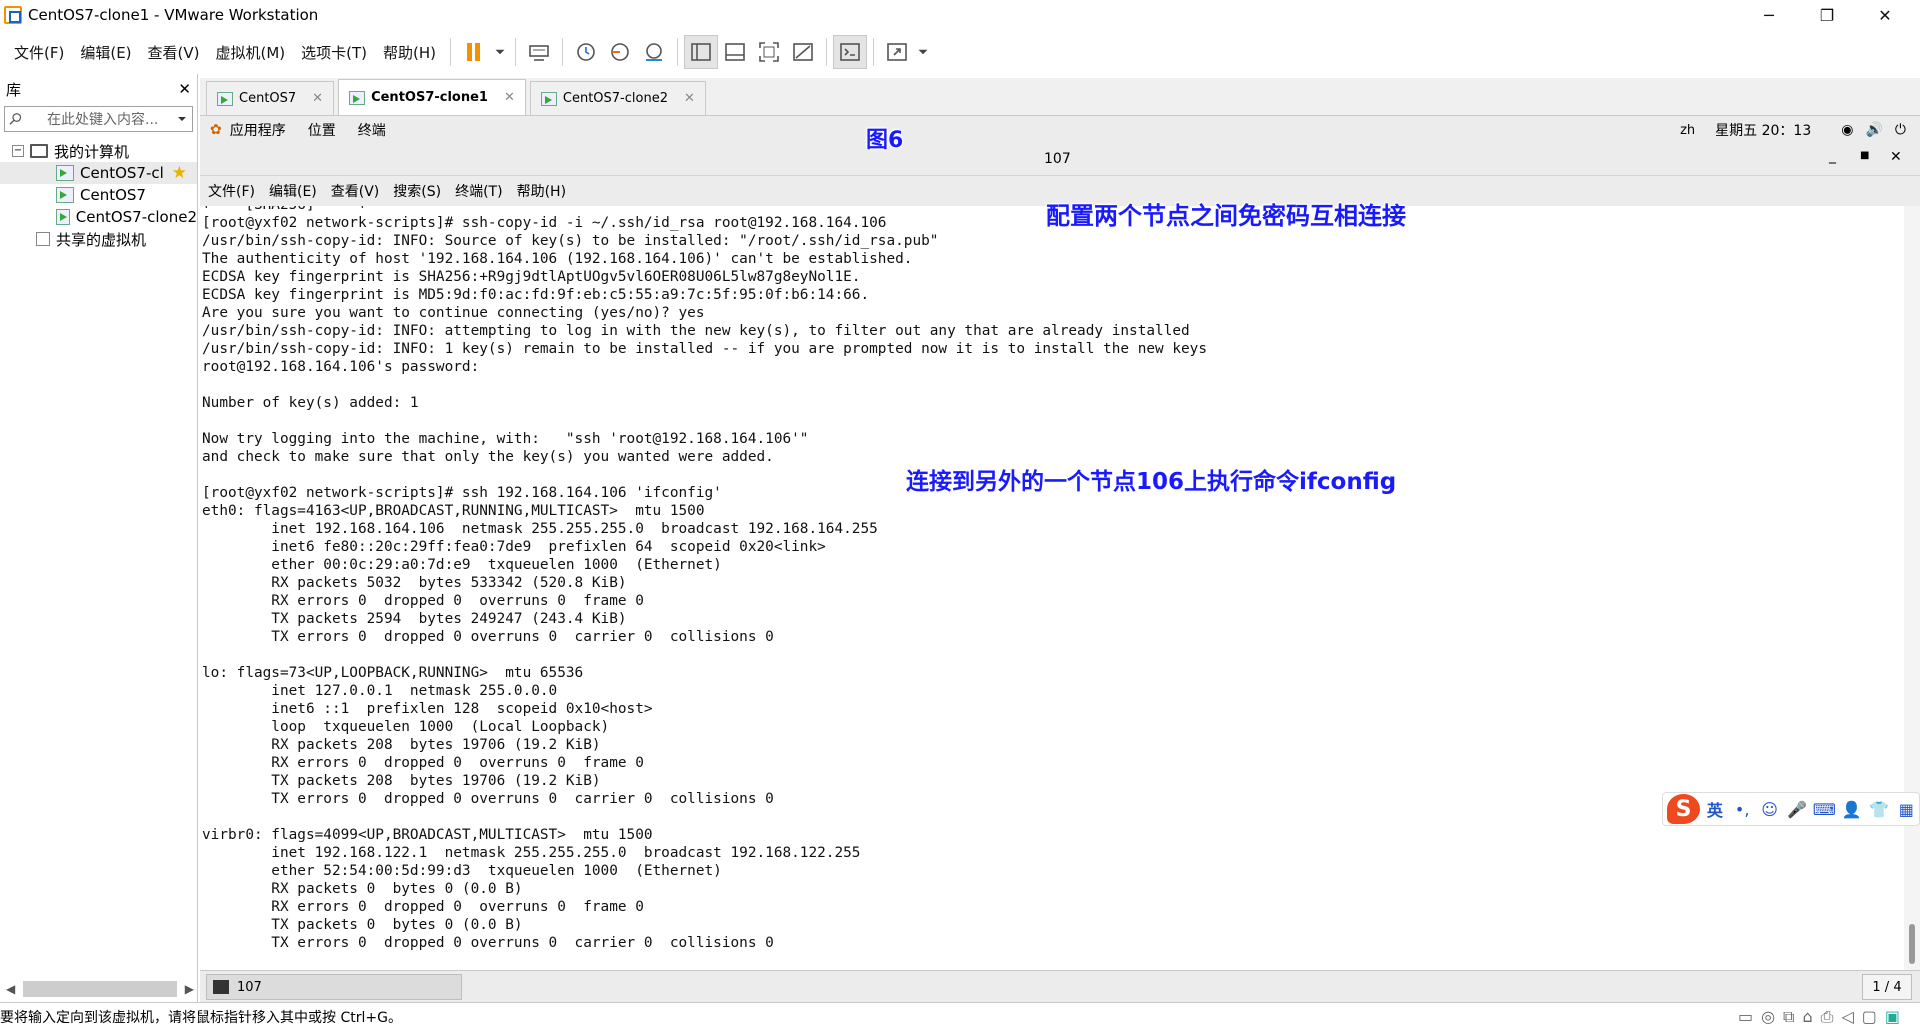 Image resolution: width=1920 pixels, height=1030 pixels. Describe the element at coordinates (1060, 130) in the screenshot. I see `guest-top-bar: ✿ 应用程序 位置 终端 zh 星期五 20：13 ◉ 🔊 ⏻` at that location.